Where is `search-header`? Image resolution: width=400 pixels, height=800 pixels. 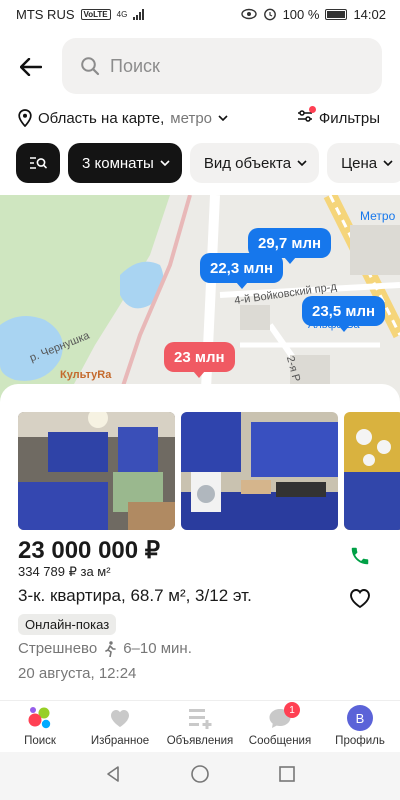
search-header is located at coordinates (200, 67).